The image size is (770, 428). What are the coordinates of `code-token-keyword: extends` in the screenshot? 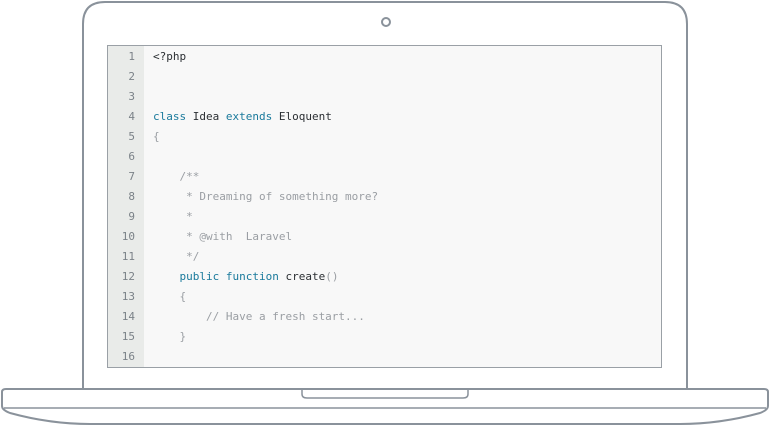 It's located at (249, 116).